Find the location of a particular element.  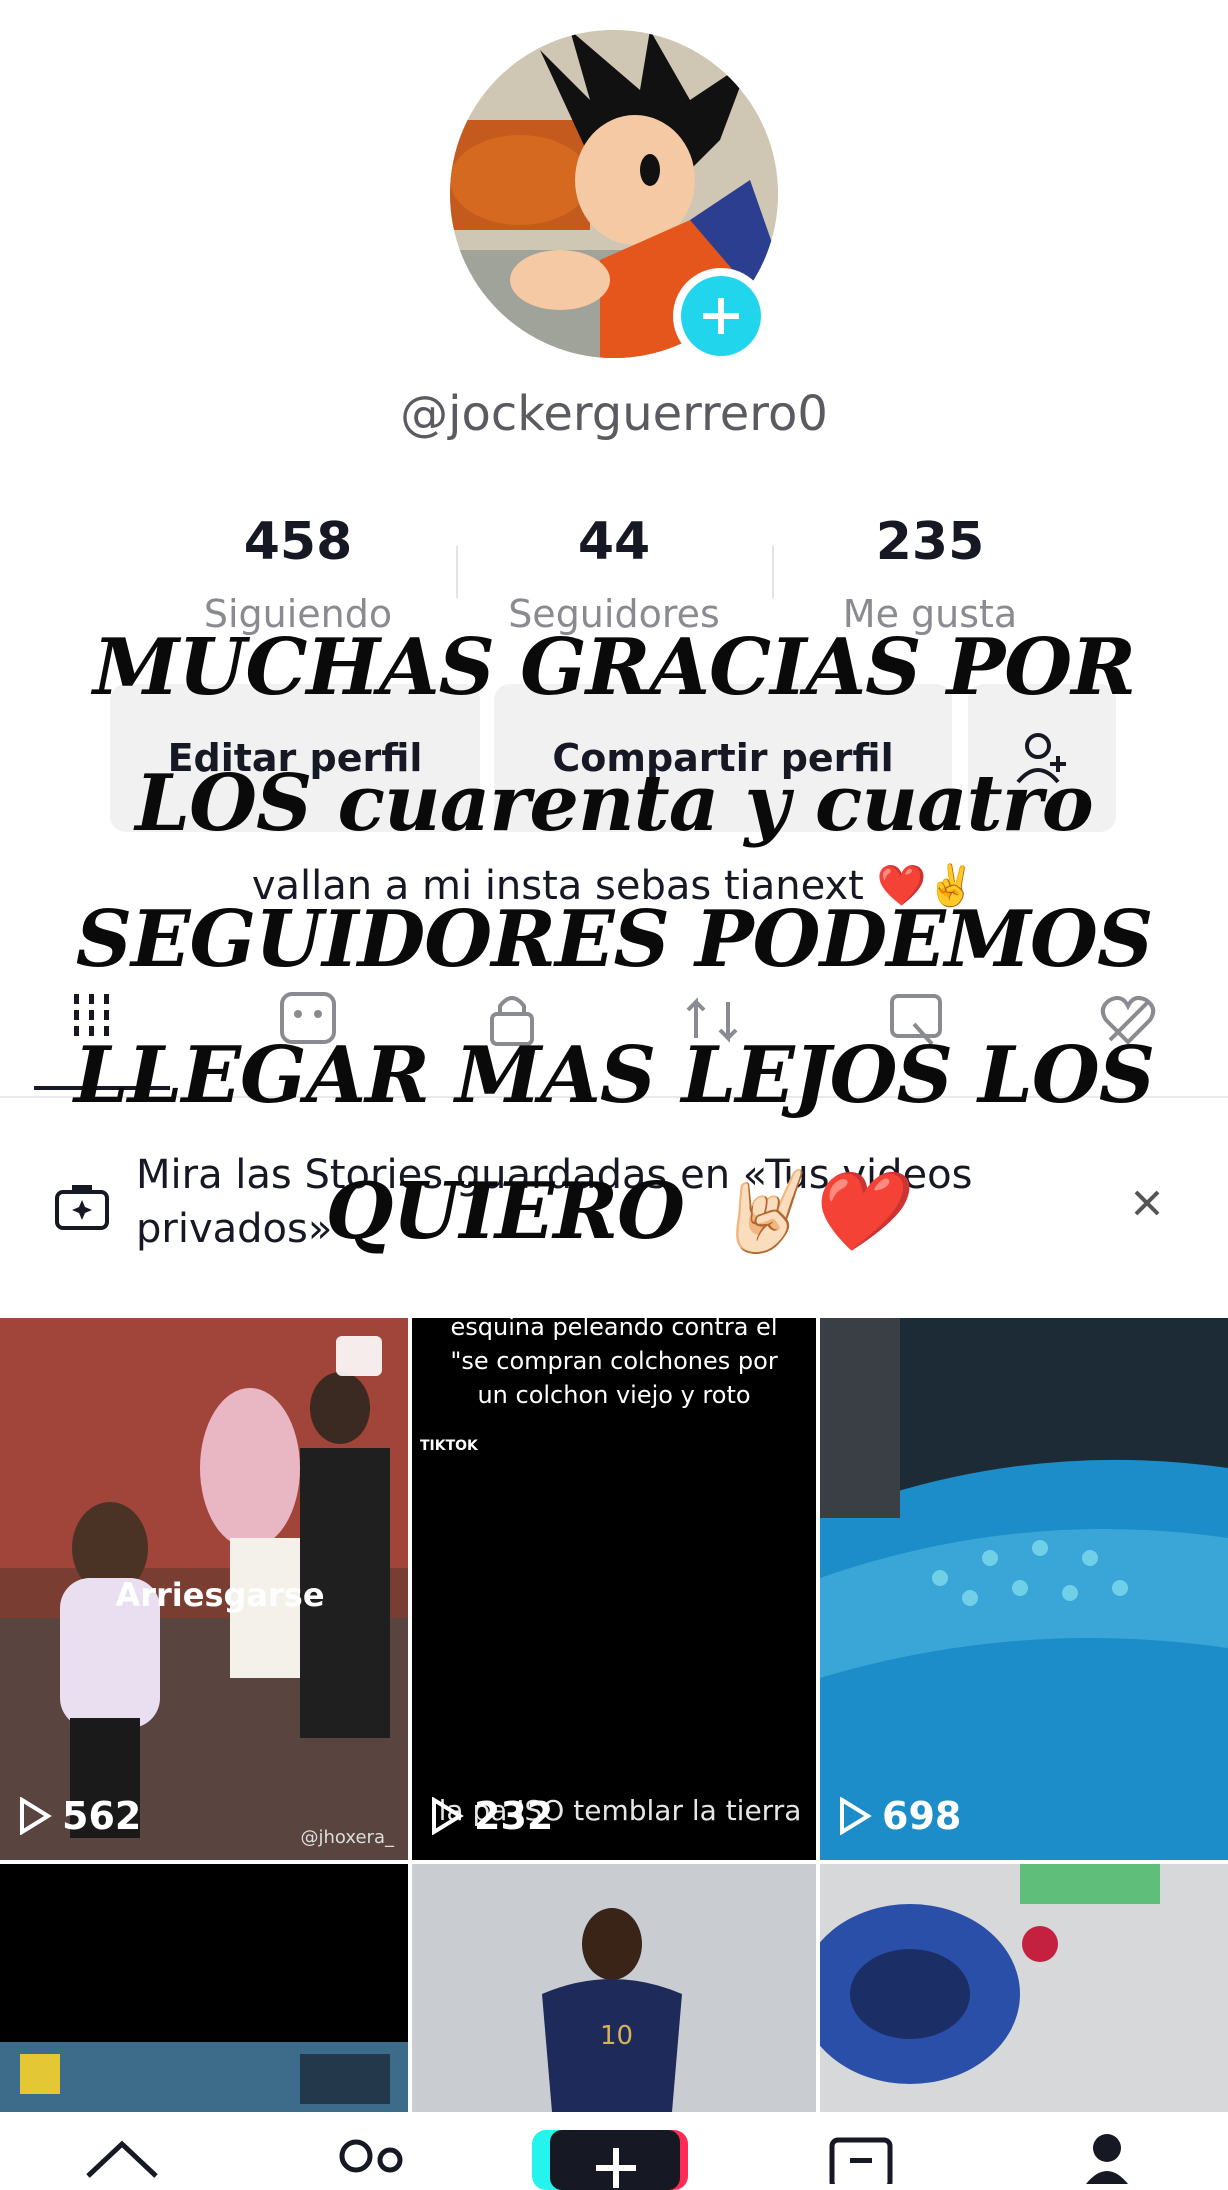

add-story-button is located at coordinates (721, 316).